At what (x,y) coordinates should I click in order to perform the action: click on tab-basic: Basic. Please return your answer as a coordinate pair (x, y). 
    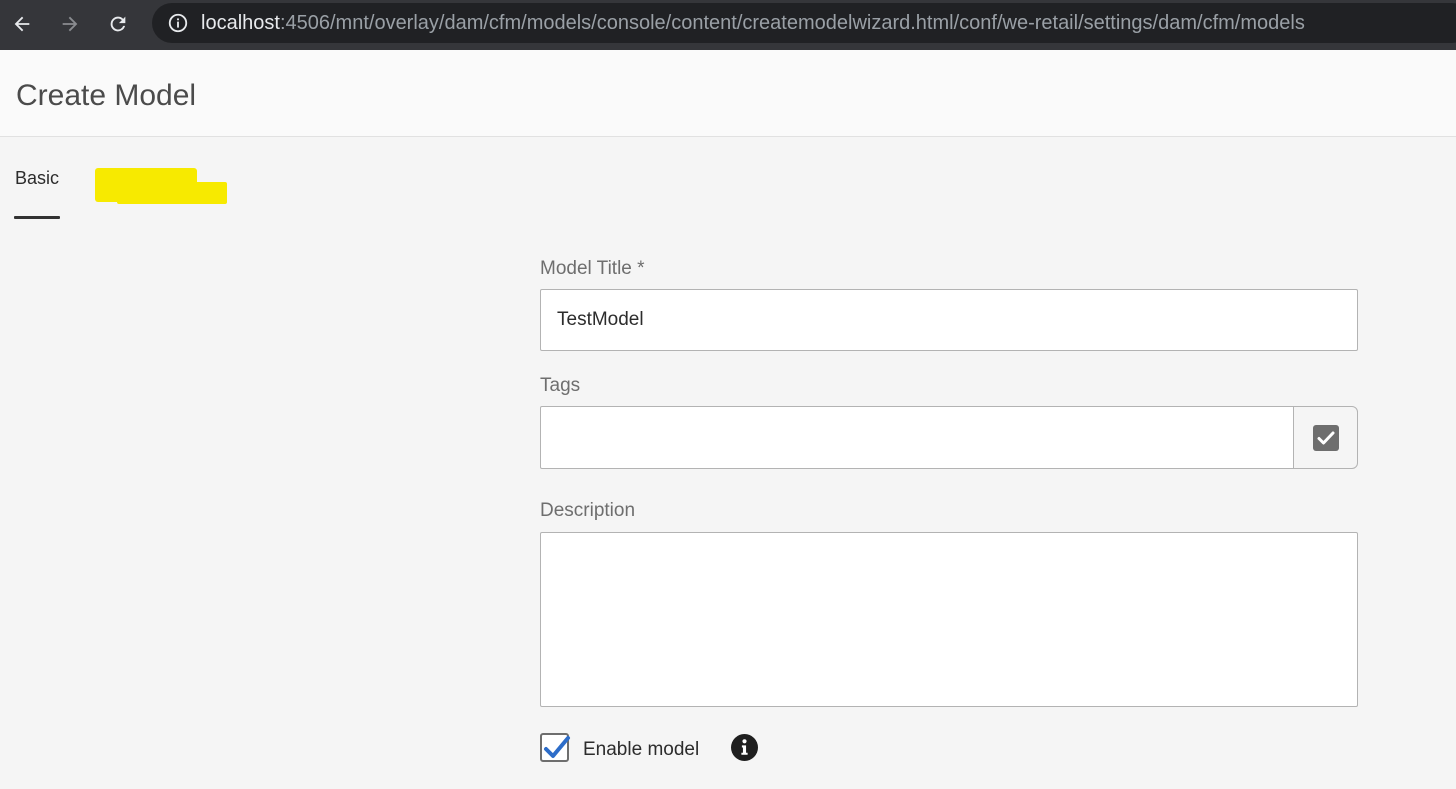
    Looking at the image, I should click on (37, 194).